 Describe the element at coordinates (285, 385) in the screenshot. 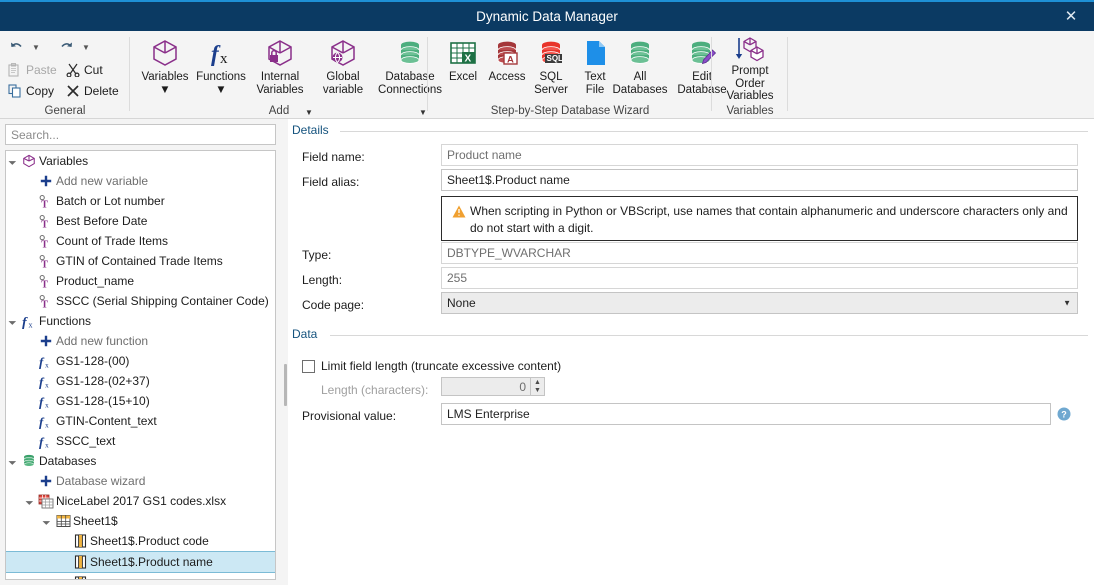

I see `splitter-grip` at that location.